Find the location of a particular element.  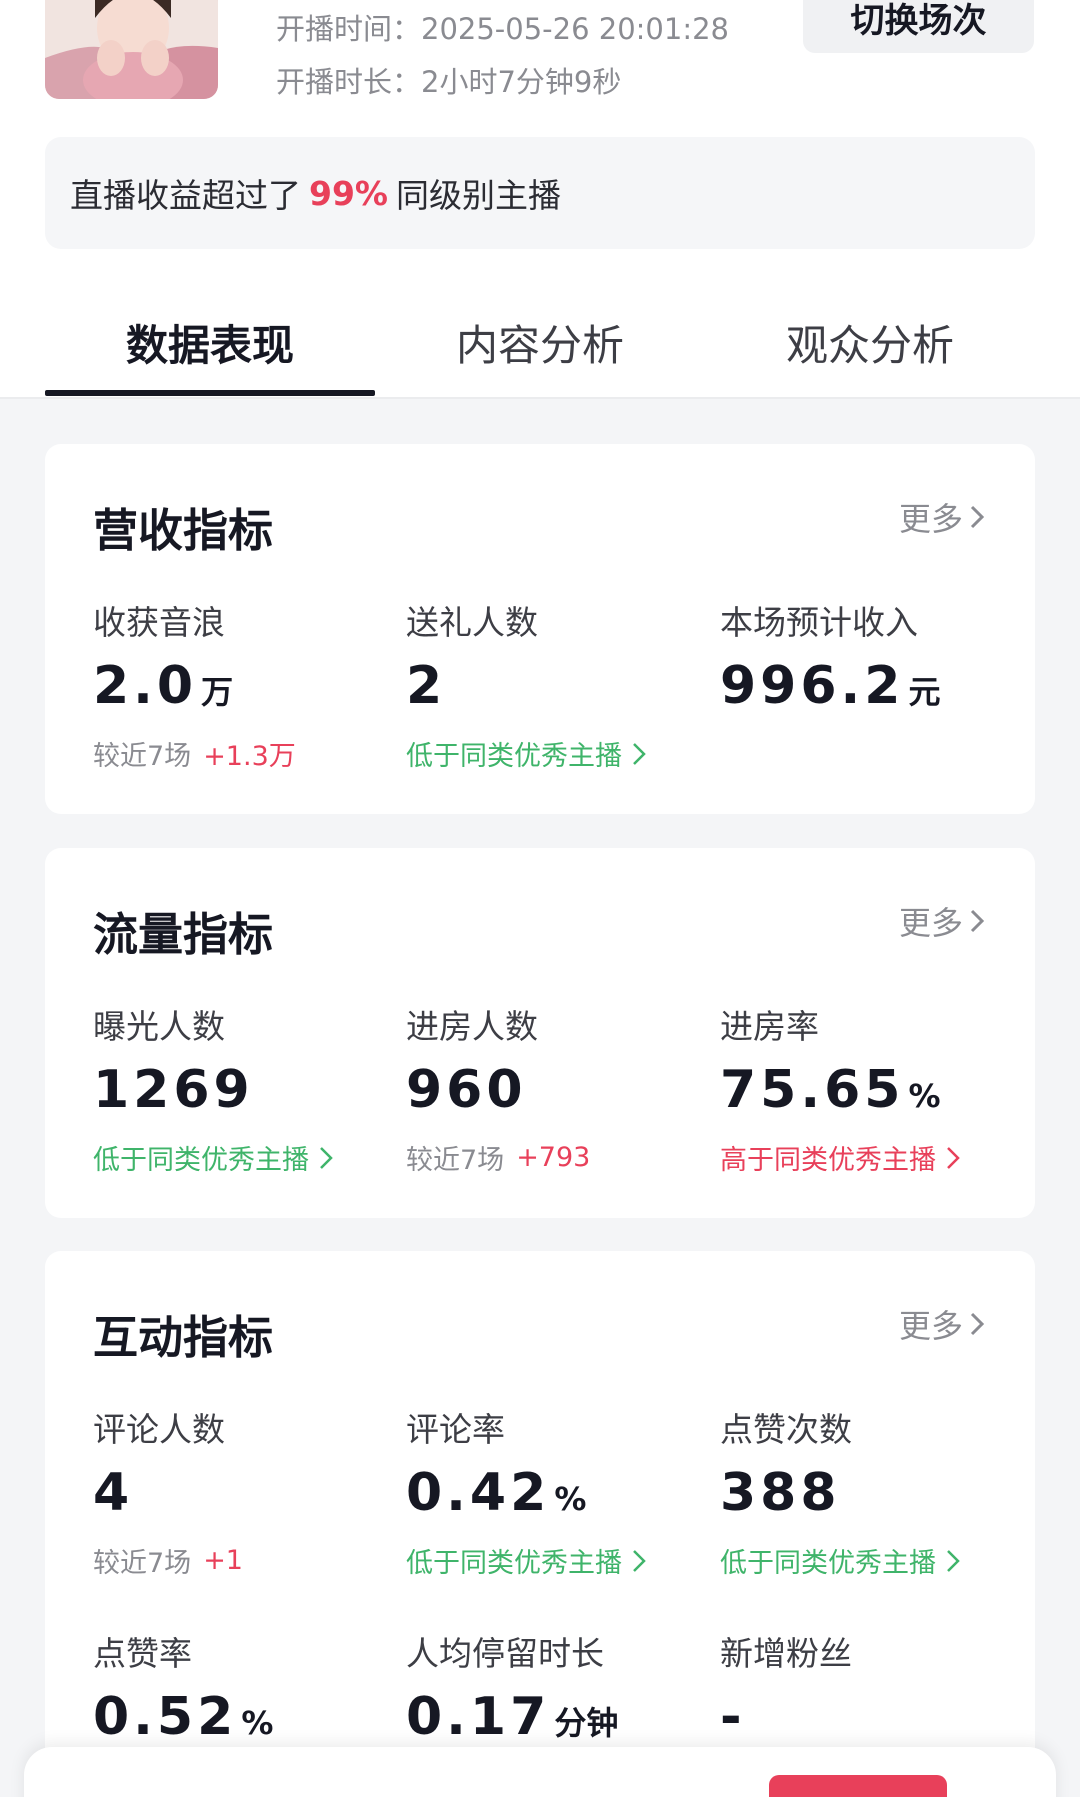

avatar-photo is located at coordinates (131, 49).